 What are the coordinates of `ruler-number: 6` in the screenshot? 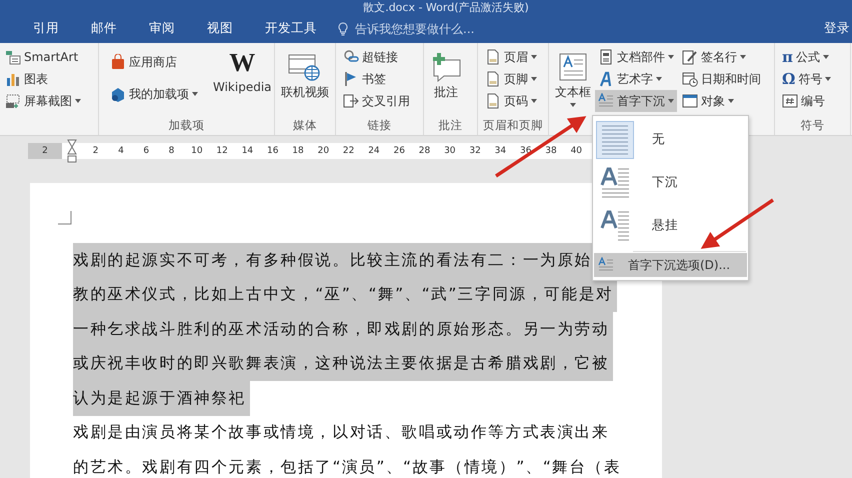 It's located at (146, 151).